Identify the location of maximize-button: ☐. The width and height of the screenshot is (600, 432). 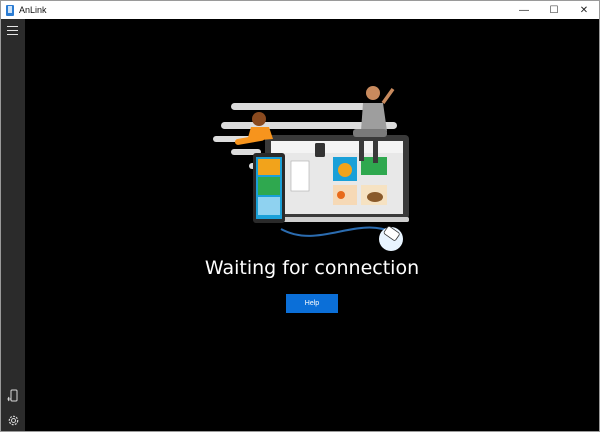
(554, 10).